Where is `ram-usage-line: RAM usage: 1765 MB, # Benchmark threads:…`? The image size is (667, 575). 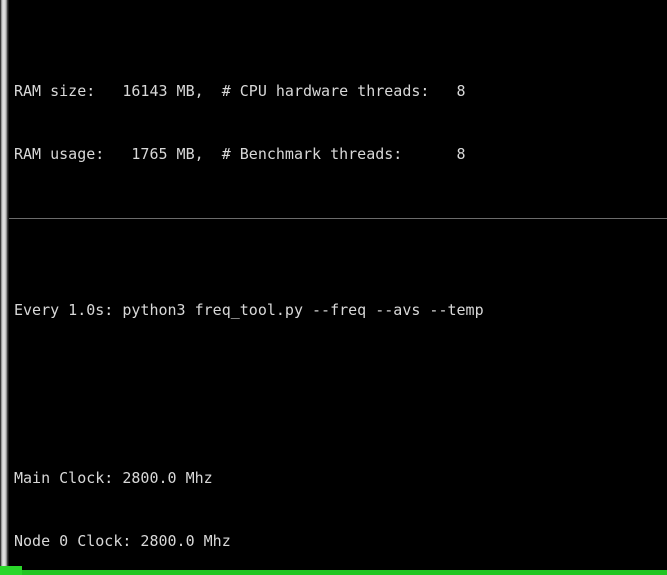
ram-usage-line: RAM usage: 1765 MB, # Benchmark threads:… is located at coordinates (240, 154).